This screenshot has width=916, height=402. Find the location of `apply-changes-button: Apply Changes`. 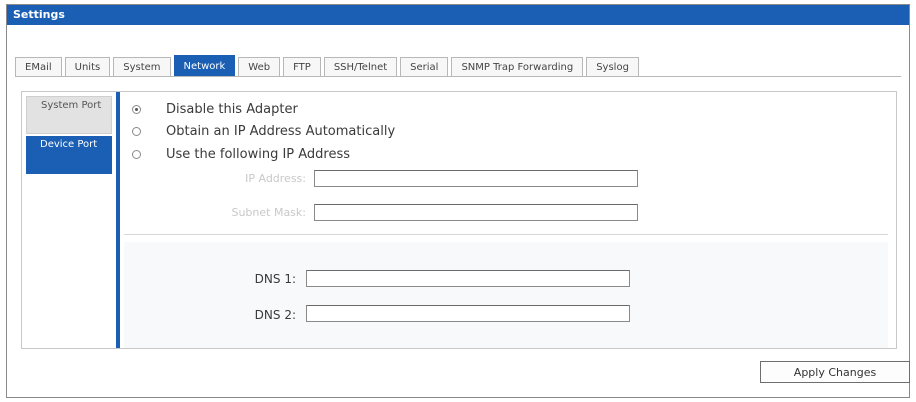

apply-changes-button: Apply Changes is located at coordinates (835, 372).